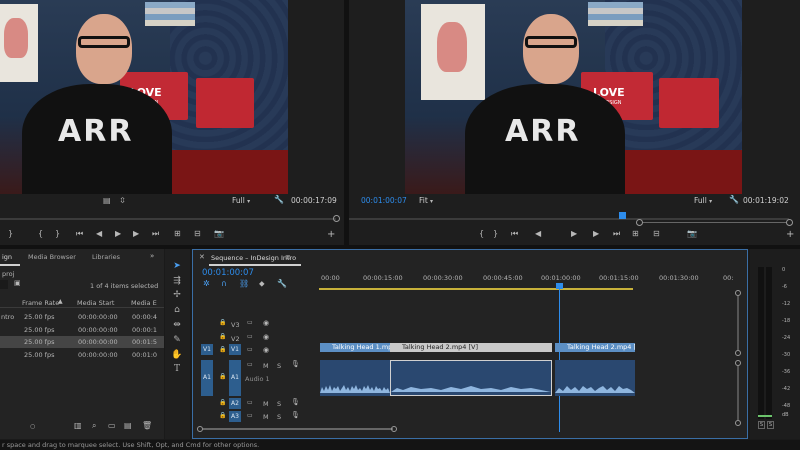 This screenshot has height=450, width=800. Describe the element at coordinates (635, 234) in the screenshot. I see `lift-icon: ⊞` at that location.